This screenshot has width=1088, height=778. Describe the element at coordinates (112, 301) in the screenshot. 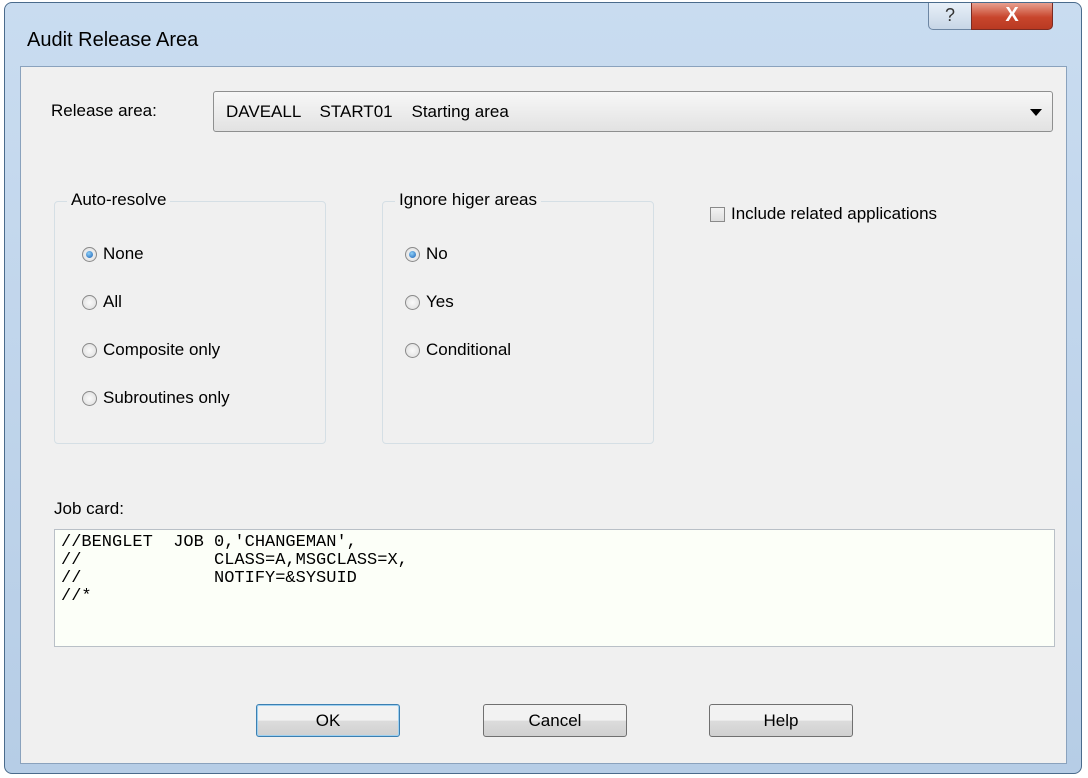

I see `radio-label: All` at that location.